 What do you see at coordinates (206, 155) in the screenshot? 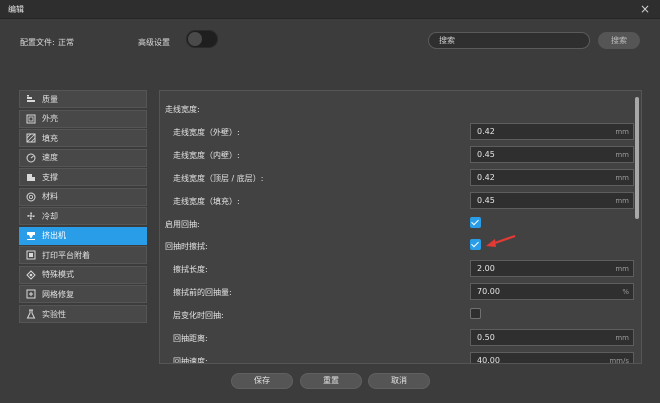
I see `setting-label: 走线宽度（内壁）:` at bounding box center [206, 155].